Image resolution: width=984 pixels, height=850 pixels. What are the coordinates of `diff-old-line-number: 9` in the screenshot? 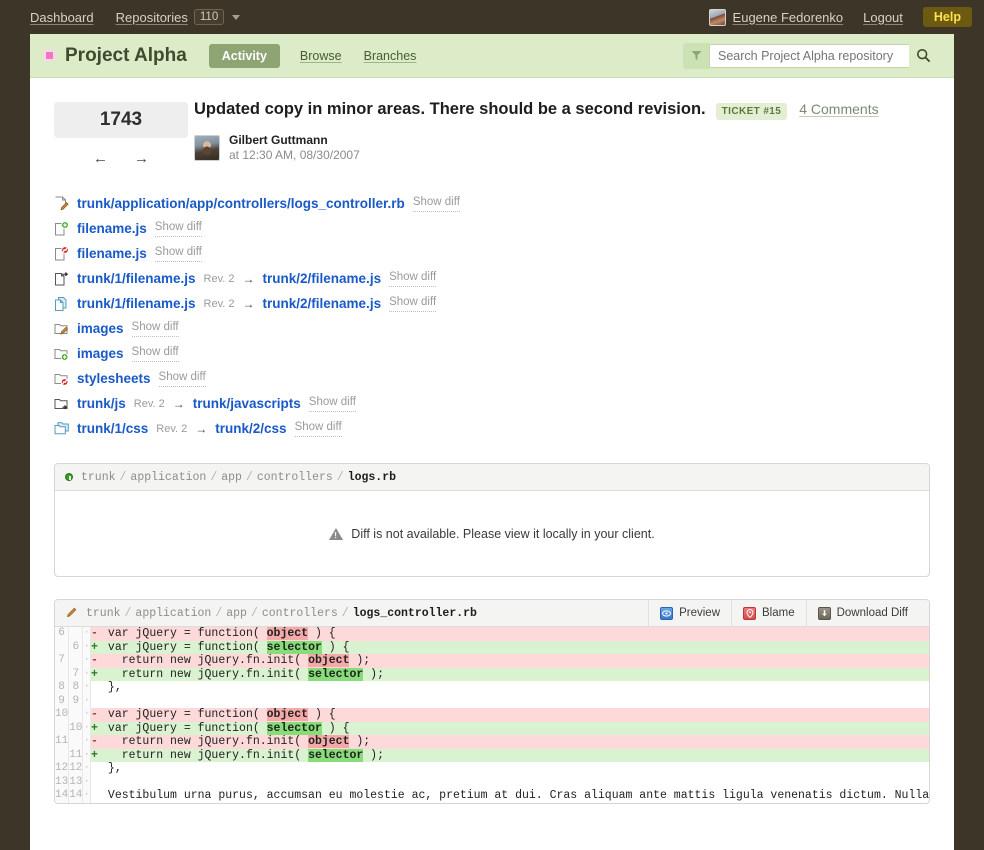 It's located at (62, 701).